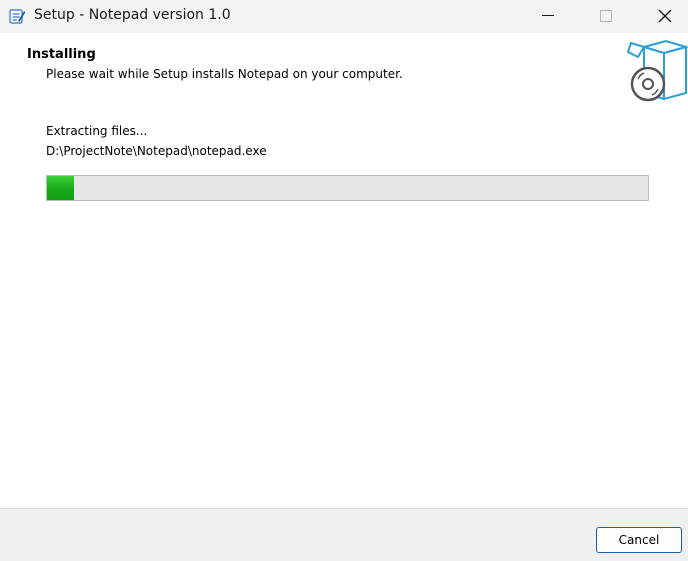 The height and width of the screenshot is (561, 688). I want to click on maximize-icon, so click(606, 16).